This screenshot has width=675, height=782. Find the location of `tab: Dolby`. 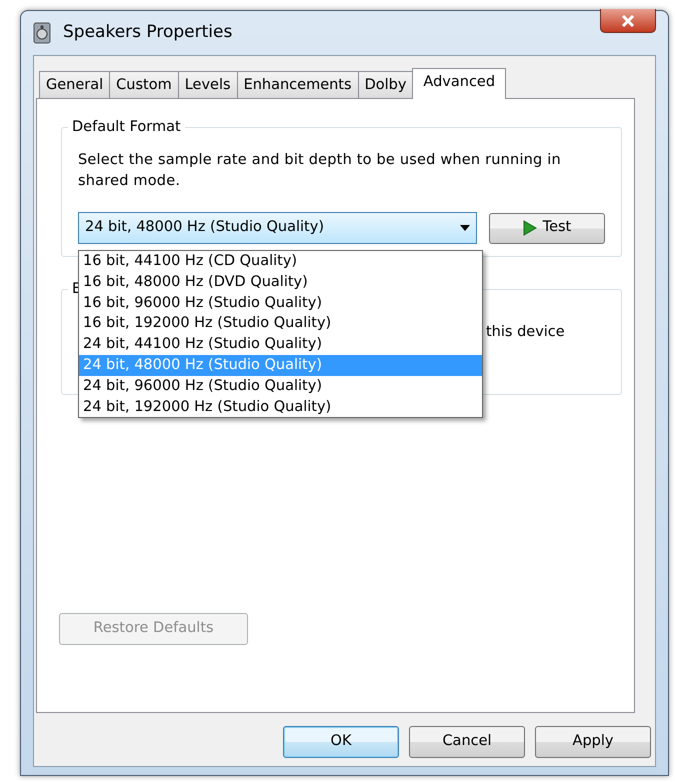

tab: Dolby is located at coordinates (386, 84).